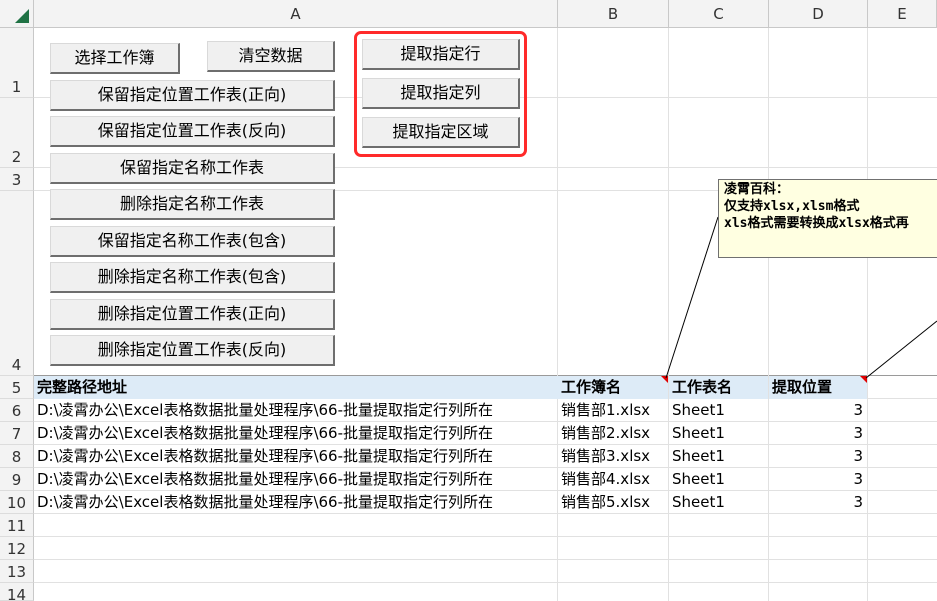 The width and height of the screenshot is (937, 601). I want to click on comment-connector-lines, so click(801, 297).